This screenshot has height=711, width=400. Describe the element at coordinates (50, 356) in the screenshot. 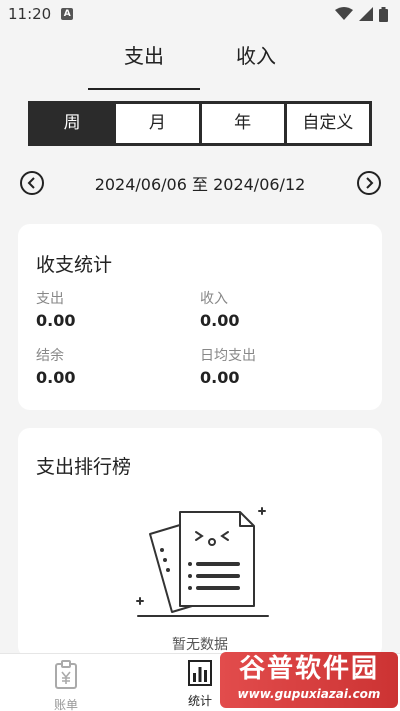

I see `stat-balance-label: 结余` at that location.